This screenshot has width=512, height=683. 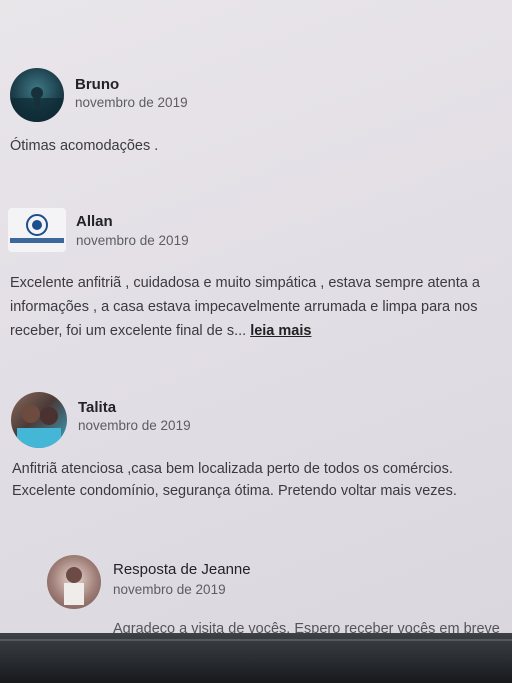 I want to click on response-date: novembro de 2019, so click(x=169, y=589).